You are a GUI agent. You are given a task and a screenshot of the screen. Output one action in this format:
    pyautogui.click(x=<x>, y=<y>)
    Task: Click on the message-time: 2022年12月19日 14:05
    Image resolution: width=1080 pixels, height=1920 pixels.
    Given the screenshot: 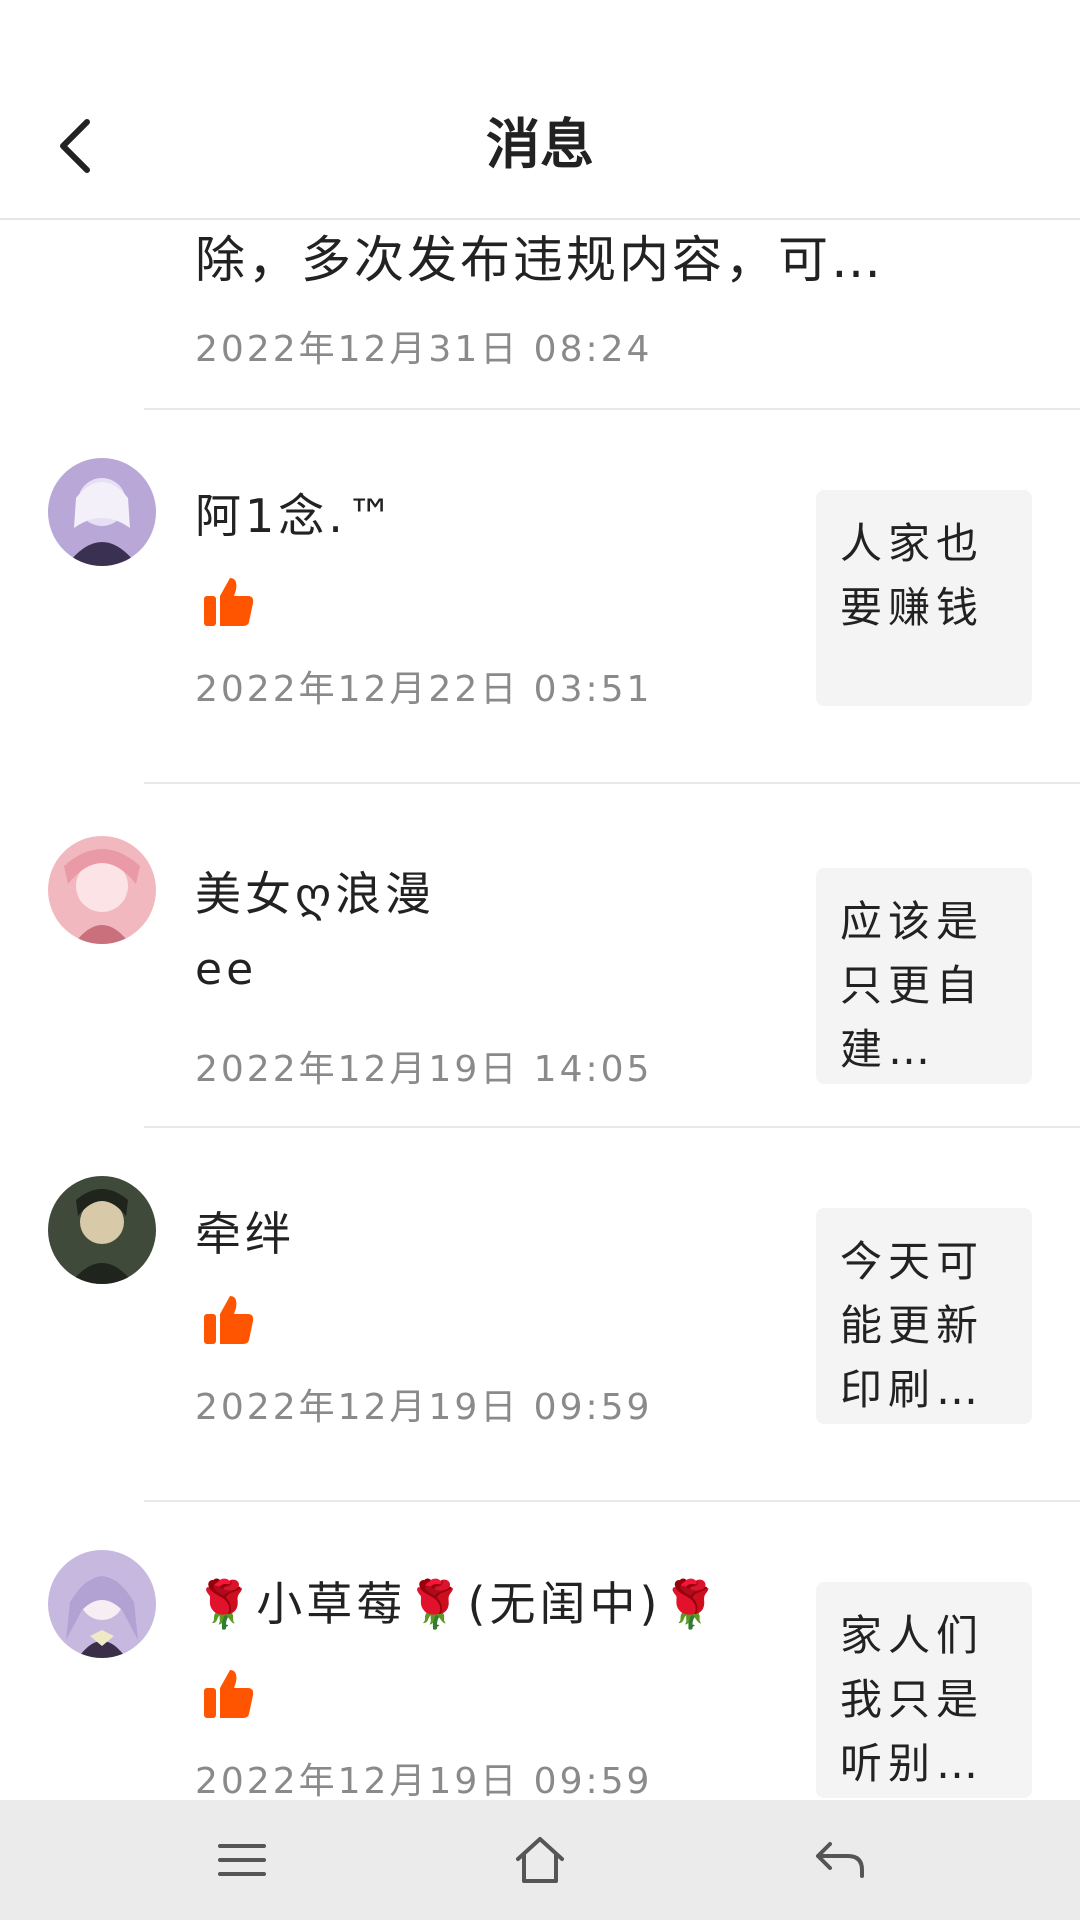 What is the action you would take?
    pyautogui.click(x=424, y=1069)
    